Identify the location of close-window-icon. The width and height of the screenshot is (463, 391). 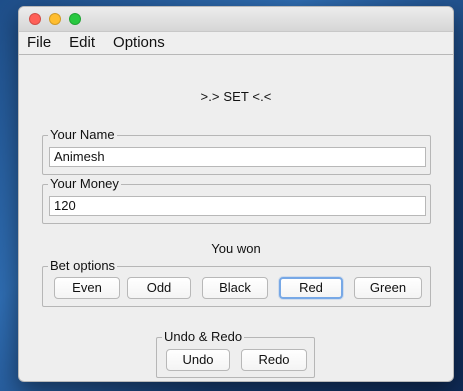
(35, 19).